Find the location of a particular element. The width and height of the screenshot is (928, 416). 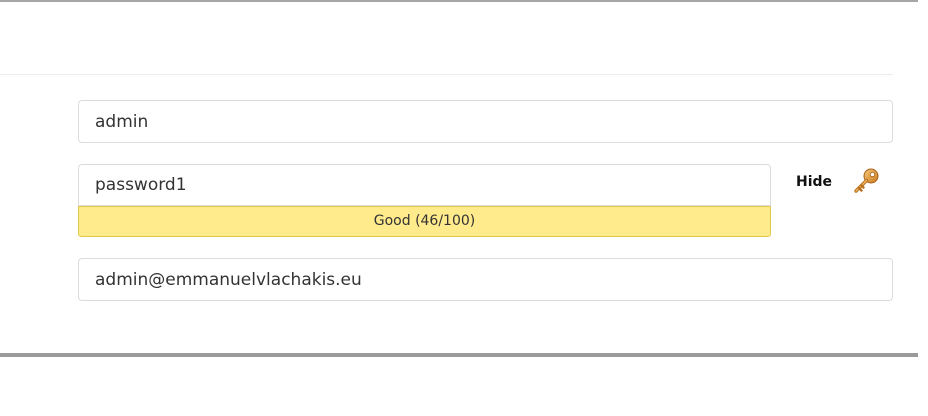

username-input is located at coordinates (485, 121).